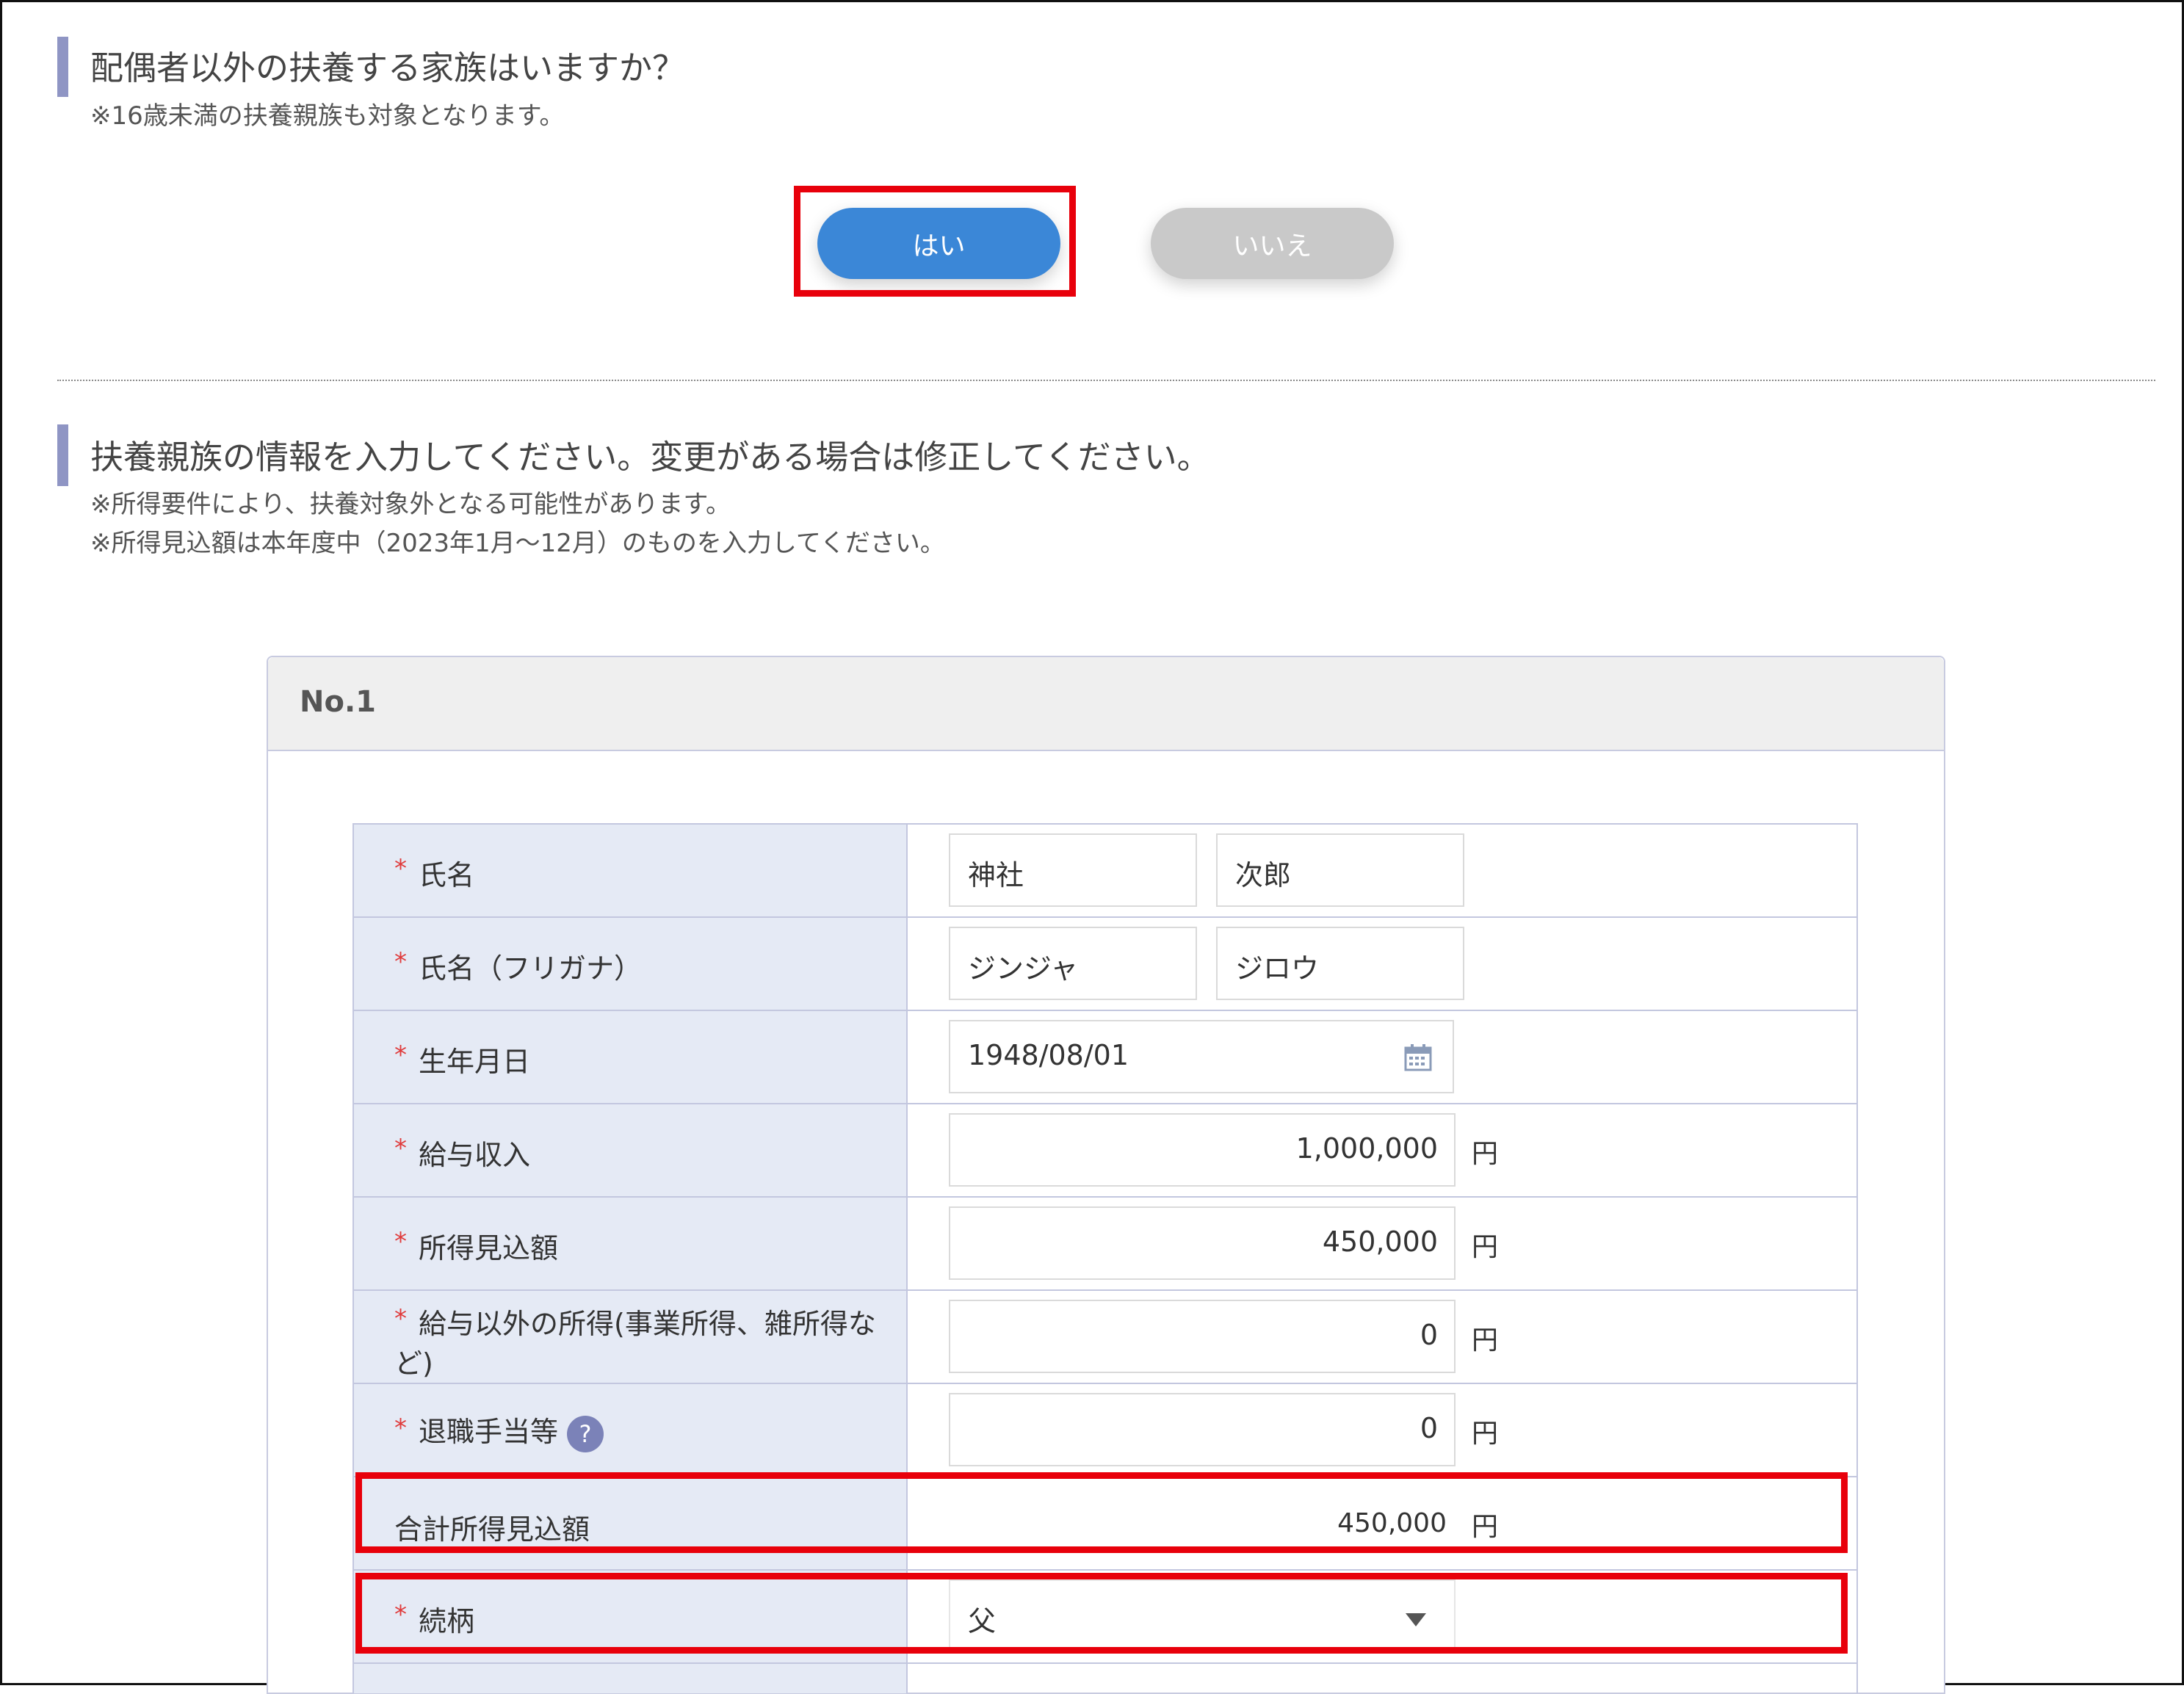  What do you see at coordinates (475, 1155) in the screenshot?
I see `salary-label: 給与収入` at bounding box center [475, 1155].